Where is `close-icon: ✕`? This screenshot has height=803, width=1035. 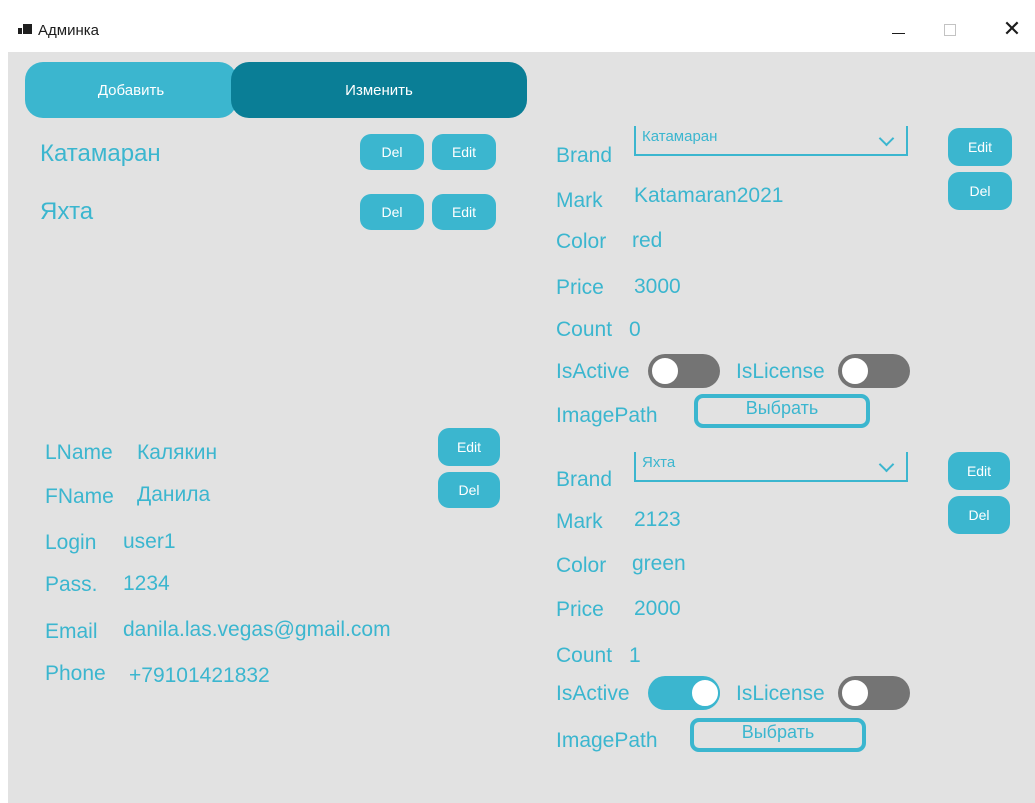 close-icon: ✕ is located at coordinates (1012, 29).